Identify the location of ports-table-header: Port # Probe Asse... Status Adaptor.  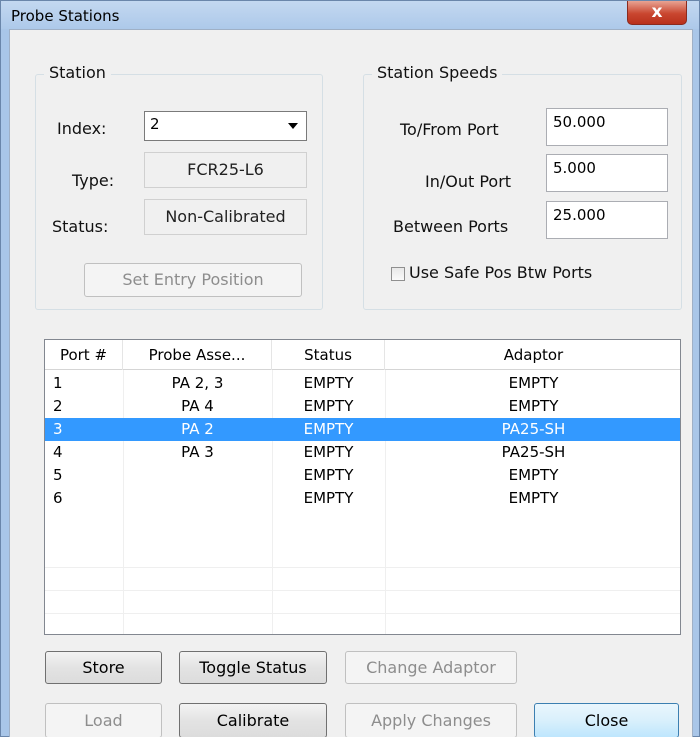
(362, 355).